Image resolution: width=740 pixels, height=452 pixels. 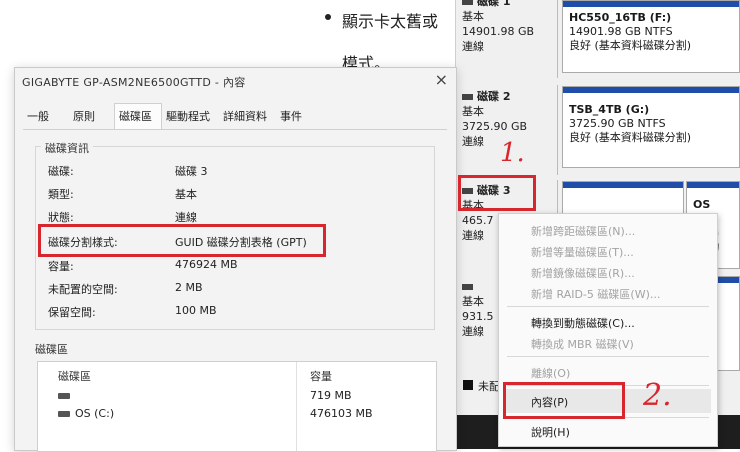 I want to click on info-value-capacity: 476924 MB, so click(x=206, y=264).